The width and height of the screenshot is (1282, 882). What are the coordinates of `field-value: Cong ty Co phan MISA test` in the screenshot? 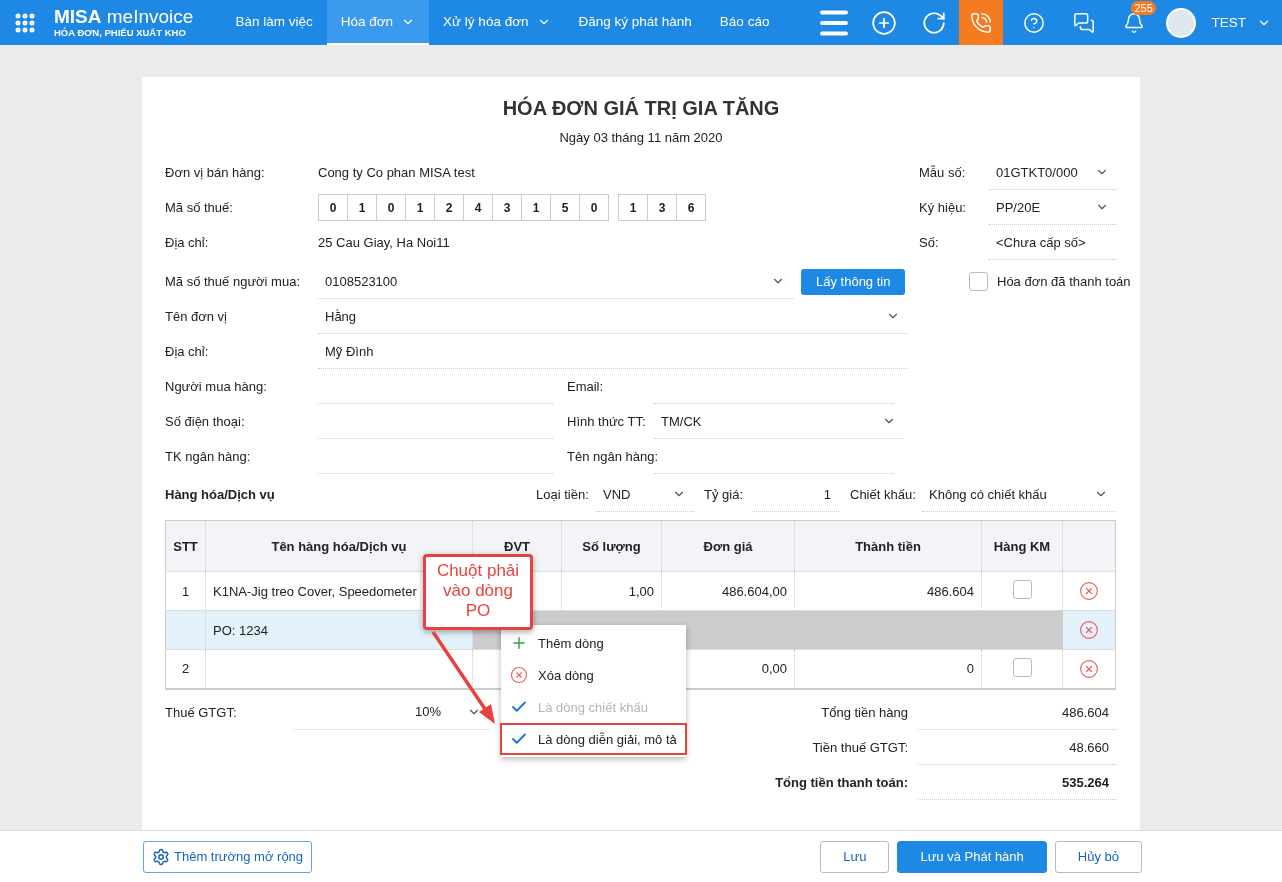 It's located at (396, 172).